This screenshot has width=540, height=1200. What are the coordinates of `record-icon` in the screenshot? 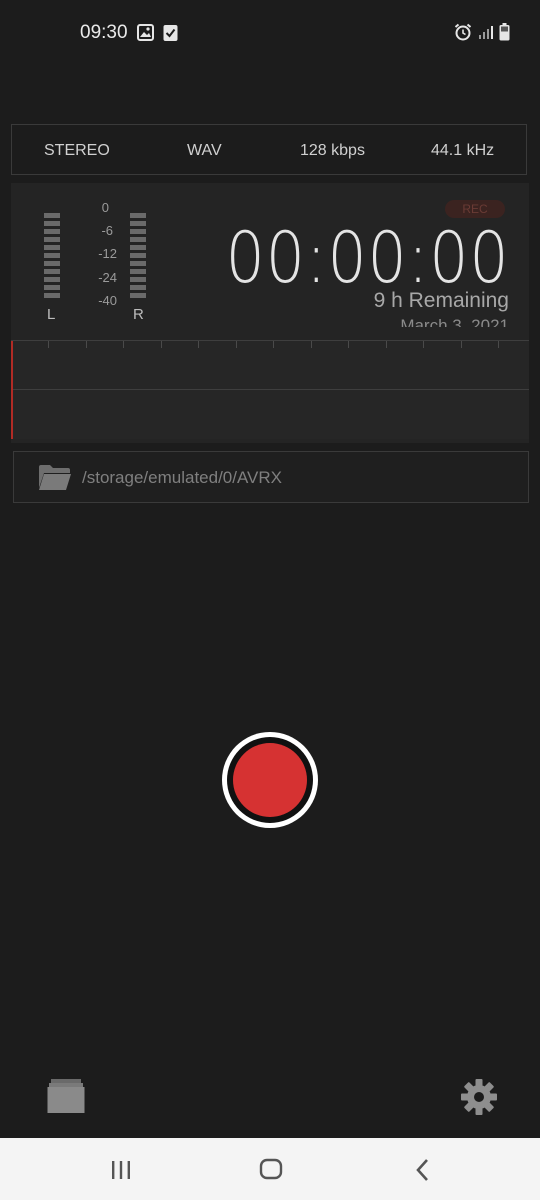 It's located at (270, 780).